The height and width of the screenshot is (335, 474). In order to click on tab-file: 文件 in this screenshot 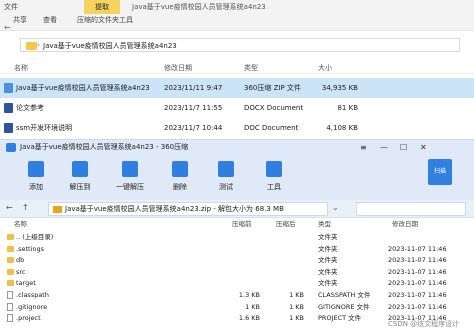, I will do `click(11, 7)`.